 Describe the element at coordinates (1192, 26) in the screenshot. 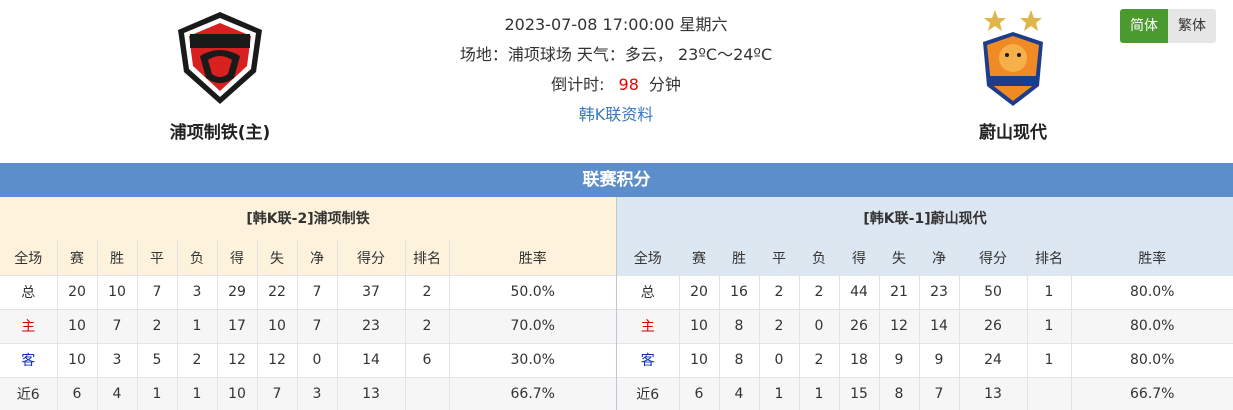

I see `traditional-chinese-button: 繁体` at that location.